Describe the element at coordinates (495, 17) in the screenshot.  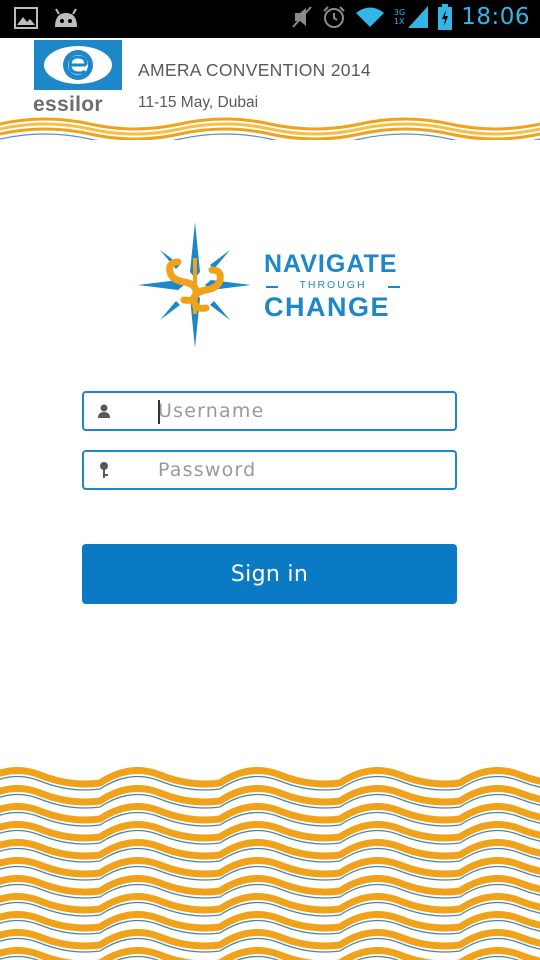
I see `status-time: 18:06` at that location.